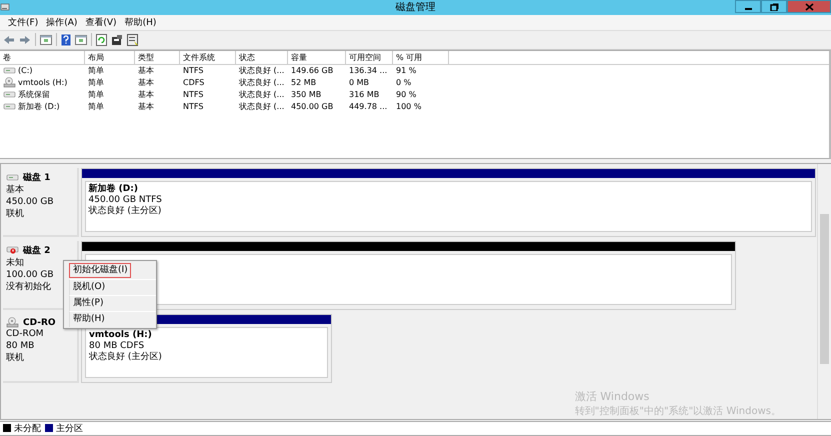 Image resolution: width=831 pixels, height=436 pixels. What do you see at coordinates (34, 94) in the screenshot?
I see `table-cell: 系统保留` at bounding box center [34, 94].